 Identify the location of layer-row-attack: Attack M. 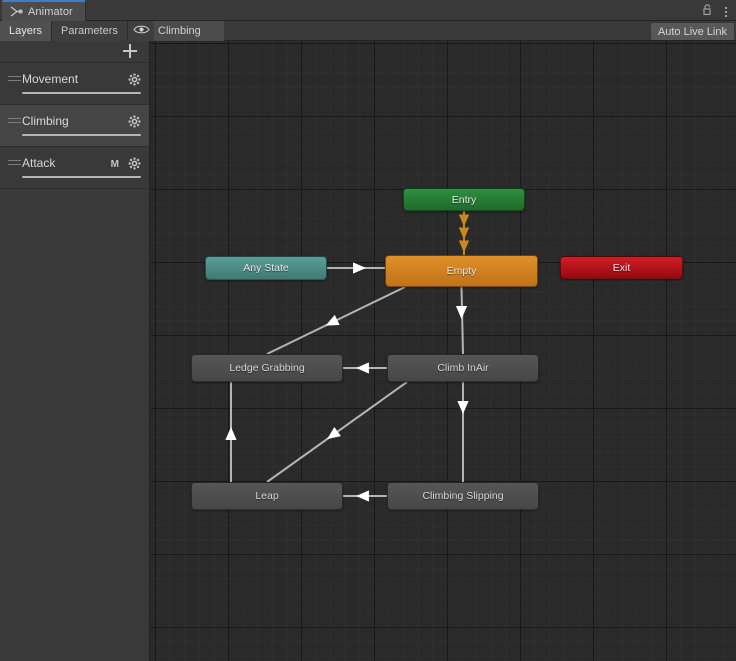
(74, 168).